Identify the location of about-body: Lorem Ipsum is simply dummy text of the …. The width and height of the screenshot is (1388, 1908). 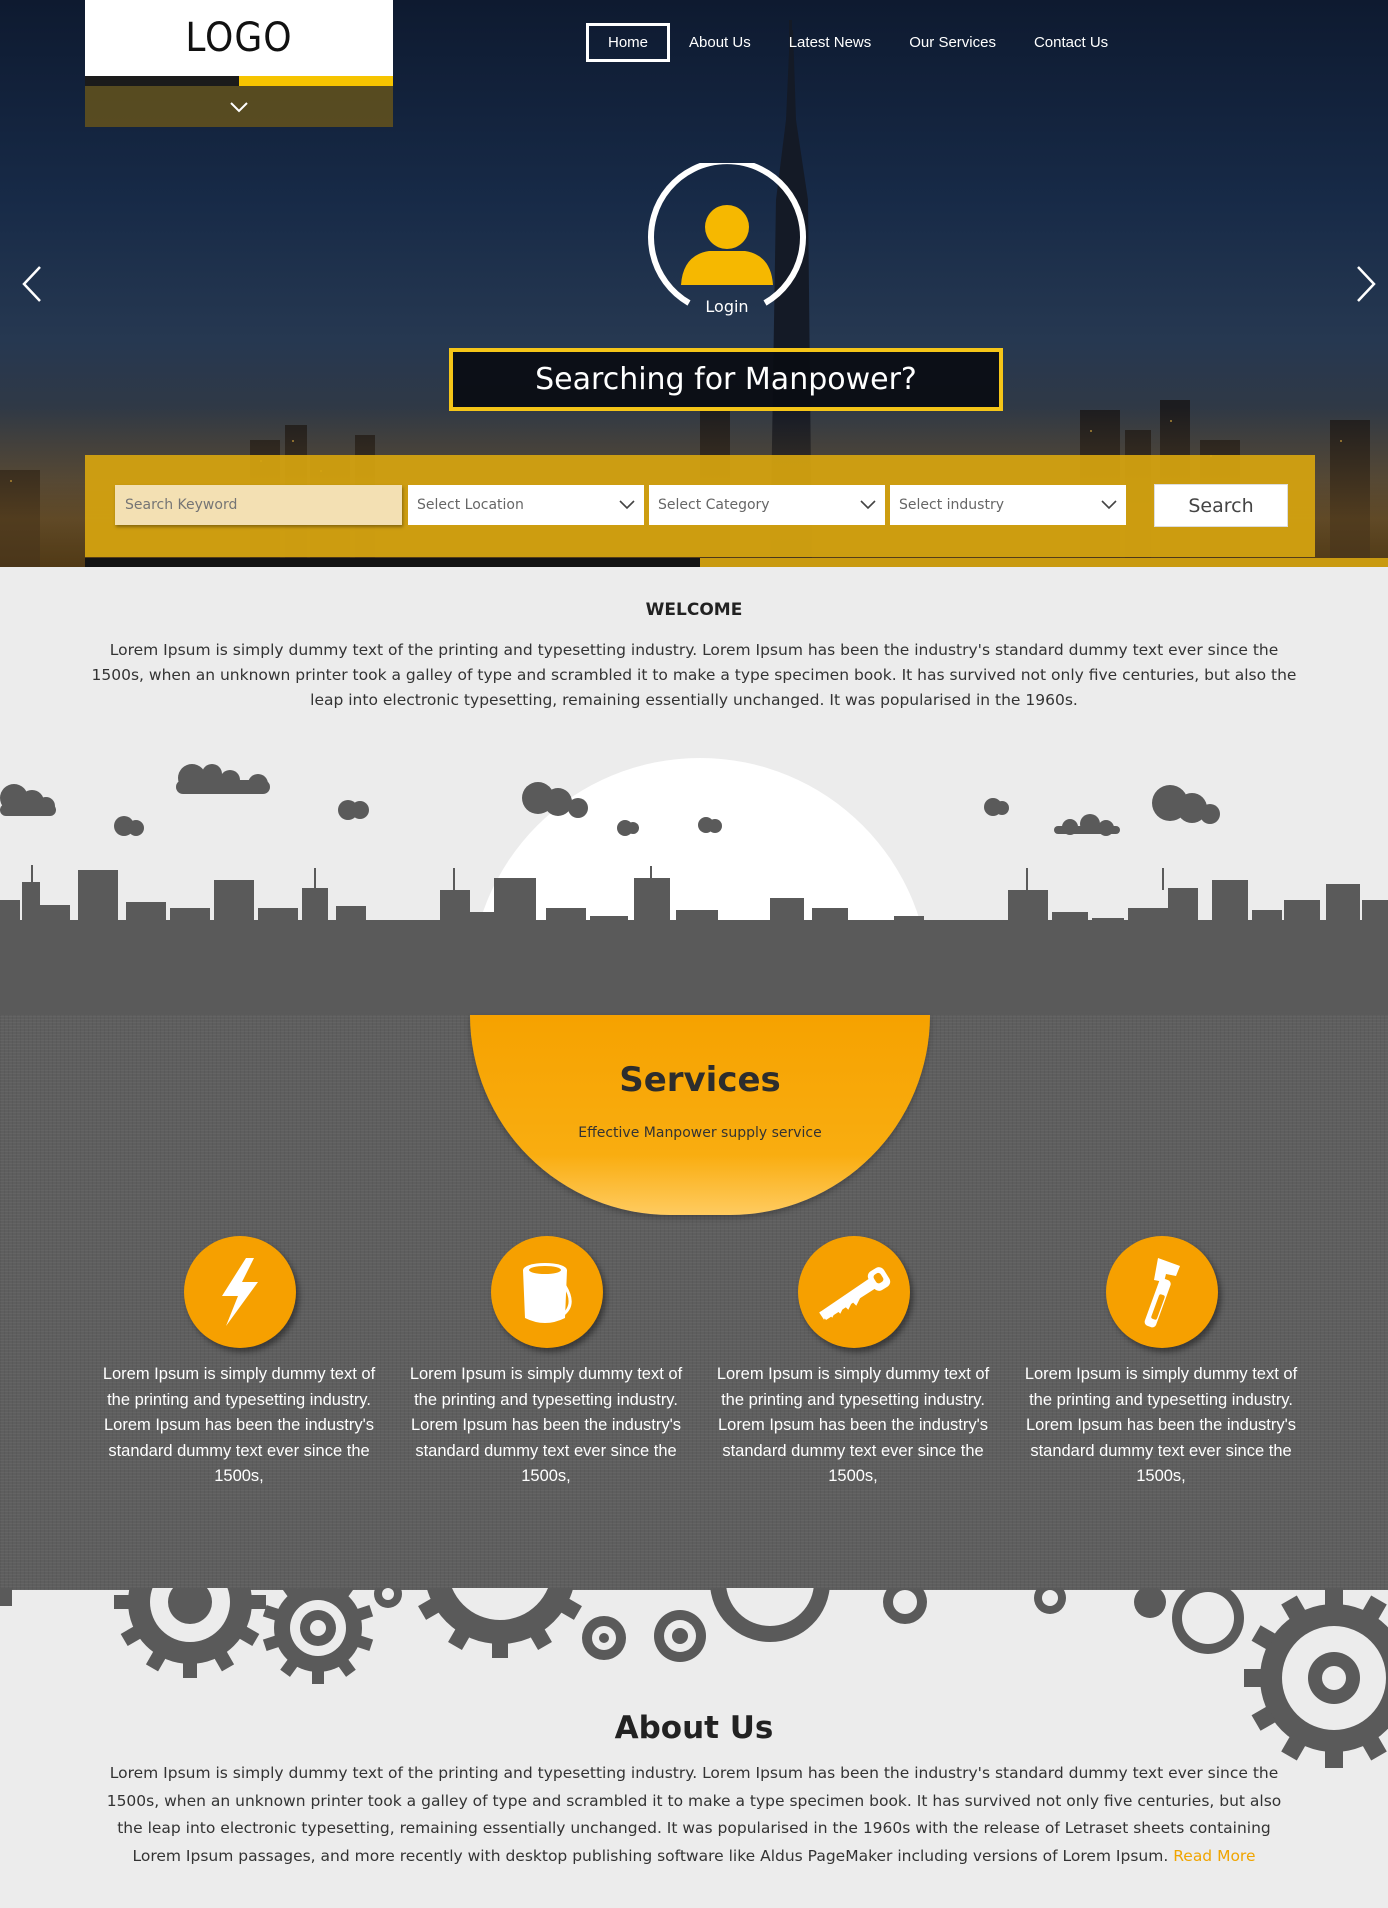
(694, 1814).